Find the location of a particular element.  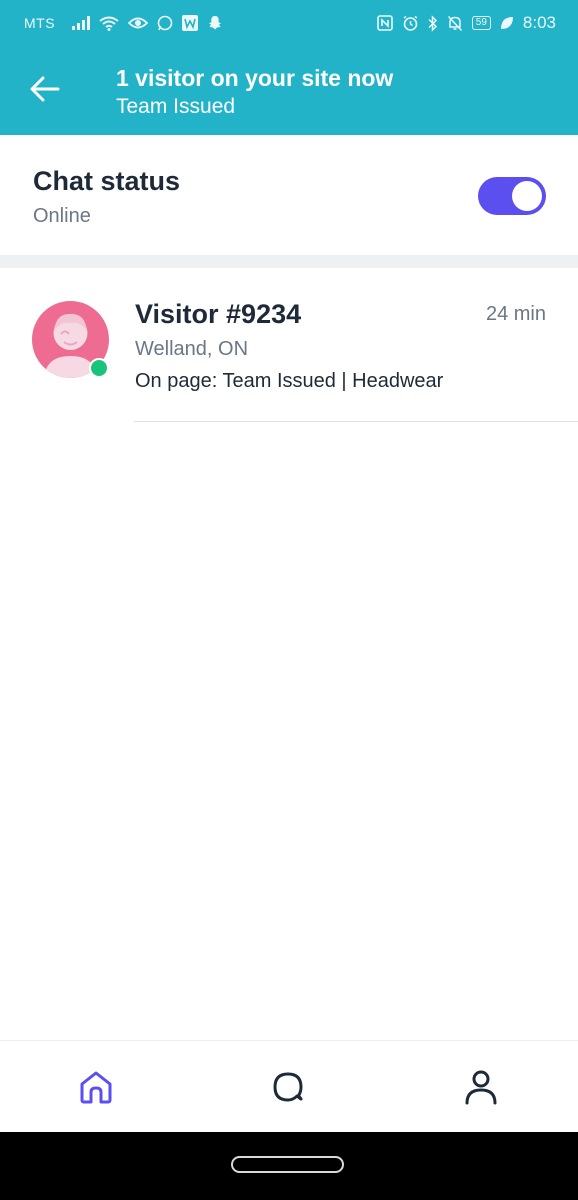

page-subtitle: Team Issued is located at coordinates (176, 106).